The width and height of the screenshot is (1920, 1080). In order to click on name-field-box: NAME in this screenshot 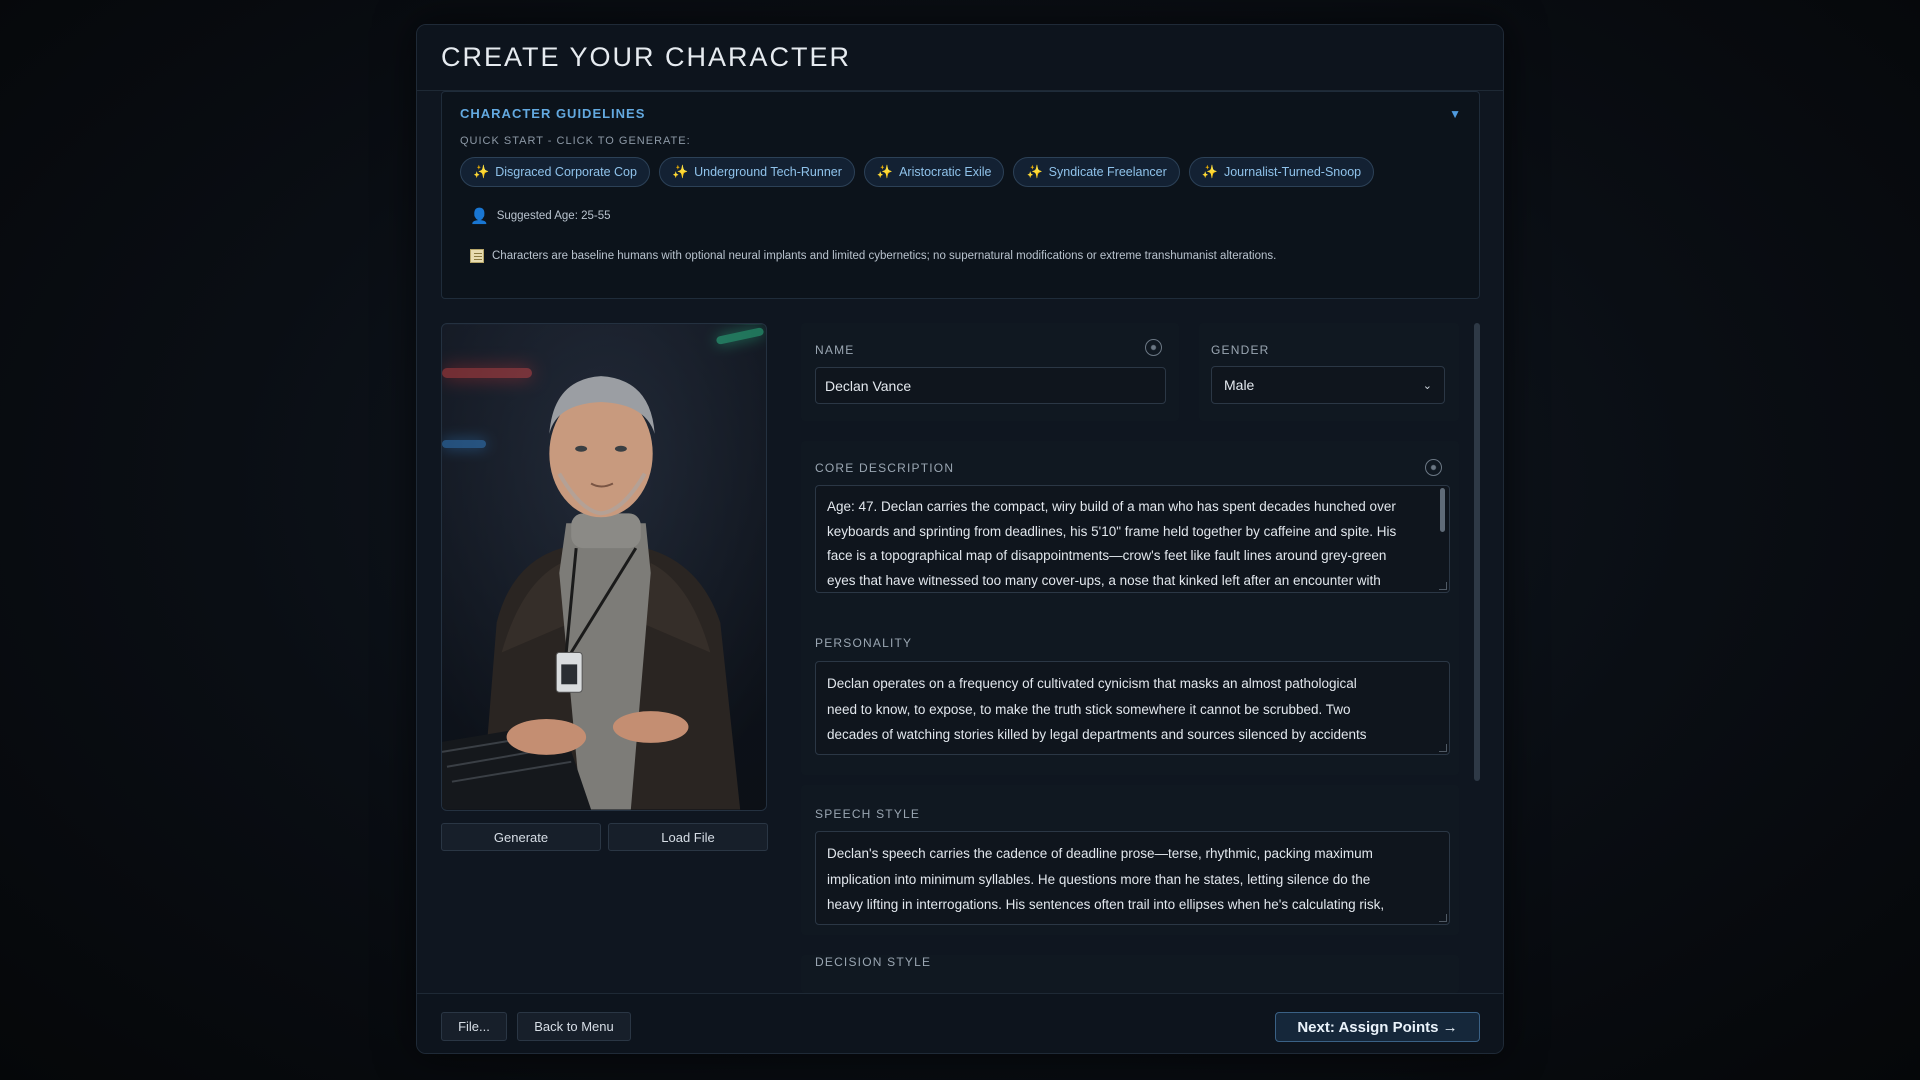, I will do `click(990, 372)`.